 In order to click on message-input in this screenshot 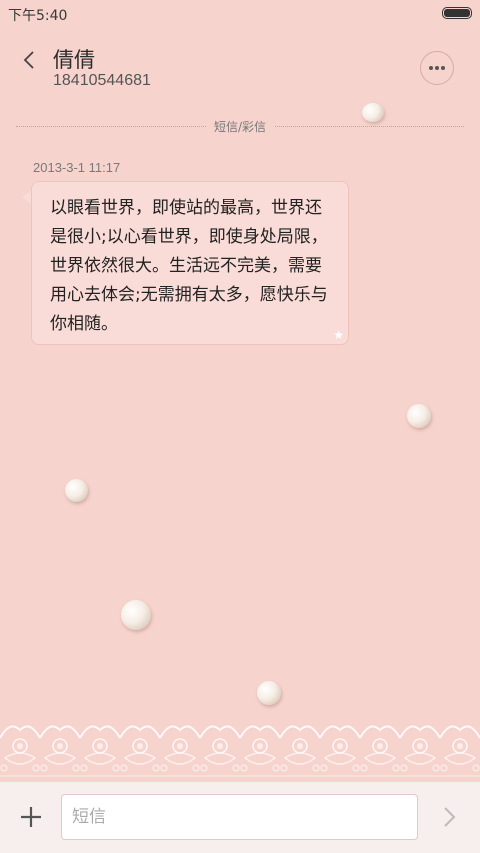, I will do `click(239, 817)`.